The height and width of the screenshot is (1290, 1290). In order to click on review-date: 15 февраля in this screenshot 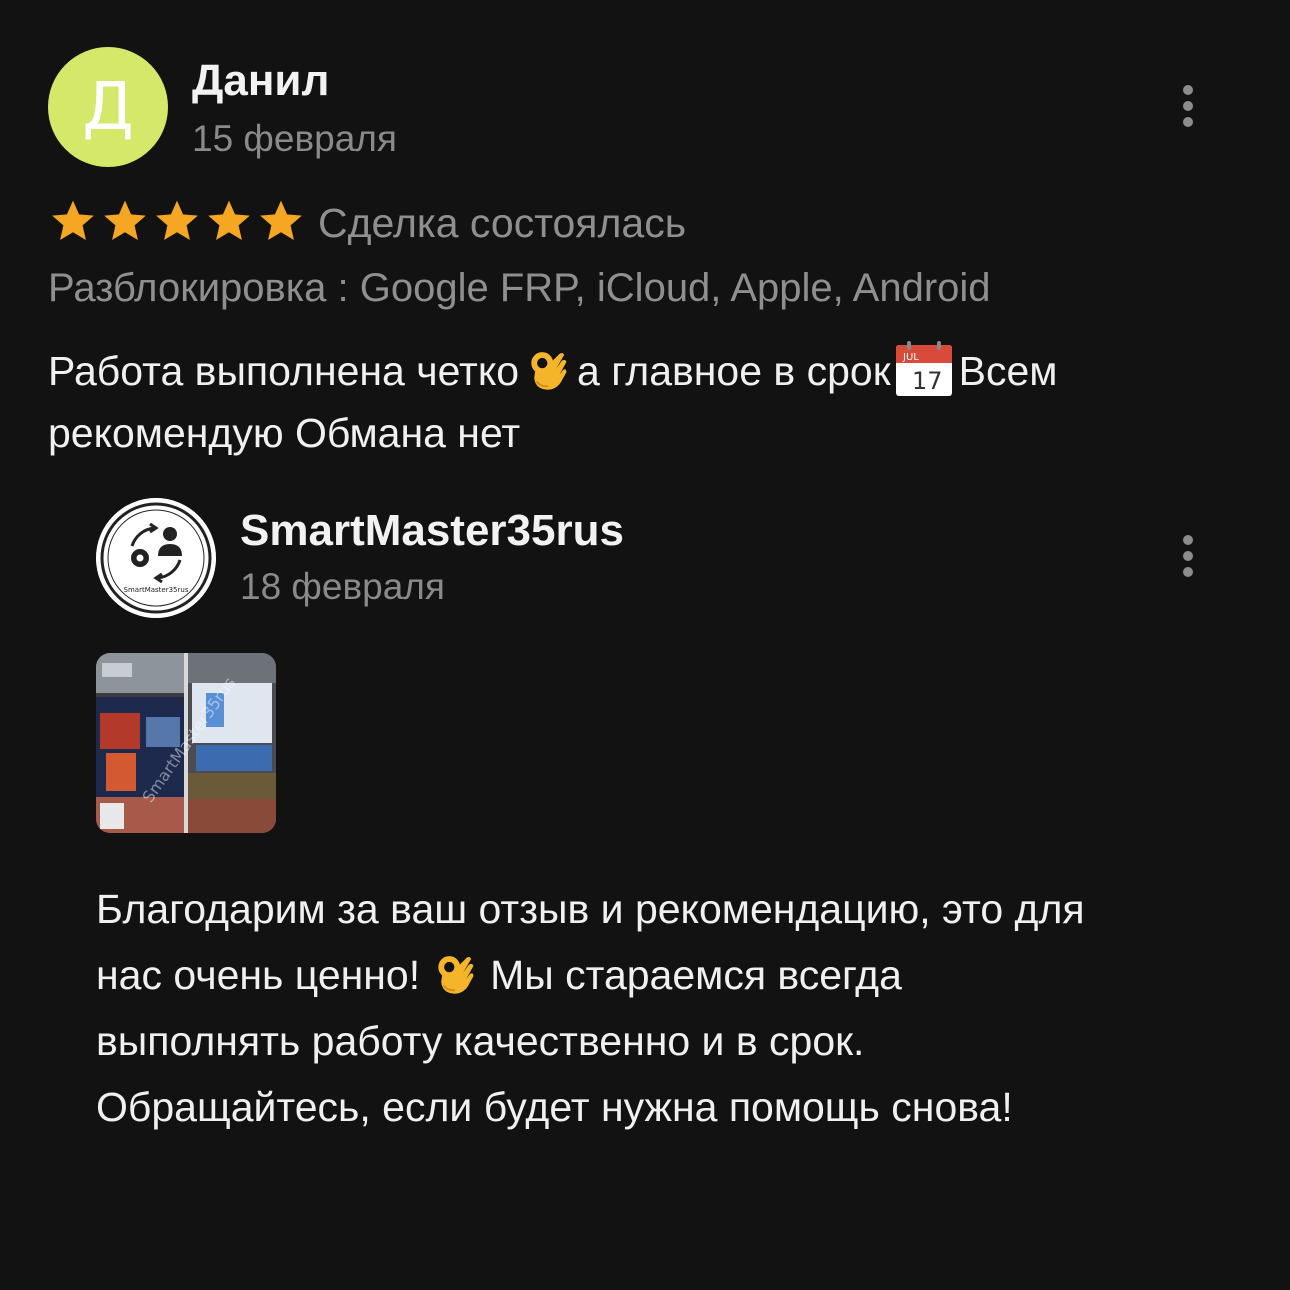, I will do `click(294, 138)`.